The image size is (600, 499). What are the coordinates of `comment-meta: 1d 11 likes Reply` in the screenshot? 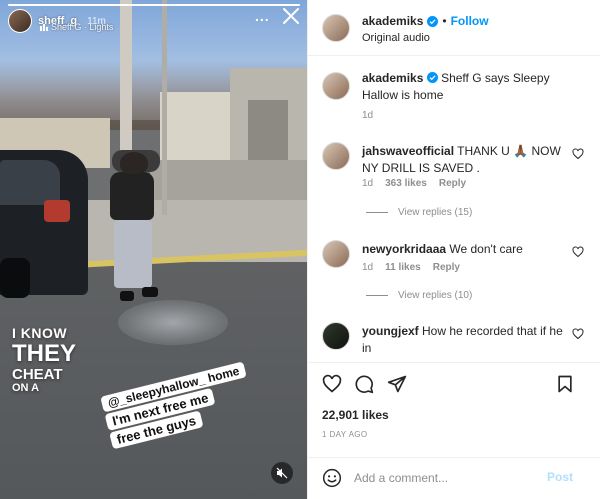 It's located at (411, 267).